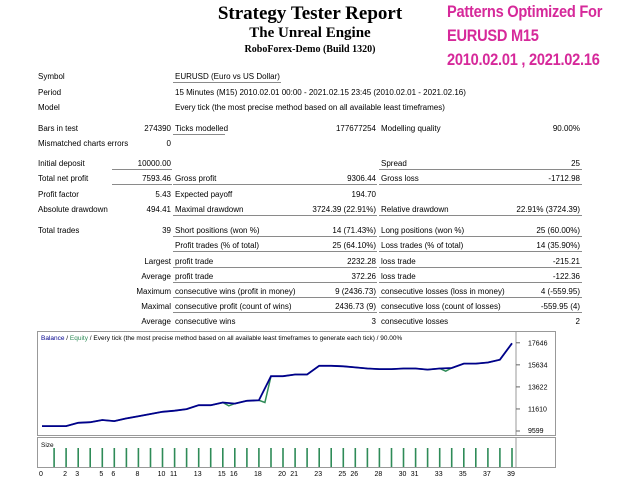  What do you see at coordinates (363, 194) in the screenshot?
I see `payoff-value: 194.70` at bounding box center [363, 194].